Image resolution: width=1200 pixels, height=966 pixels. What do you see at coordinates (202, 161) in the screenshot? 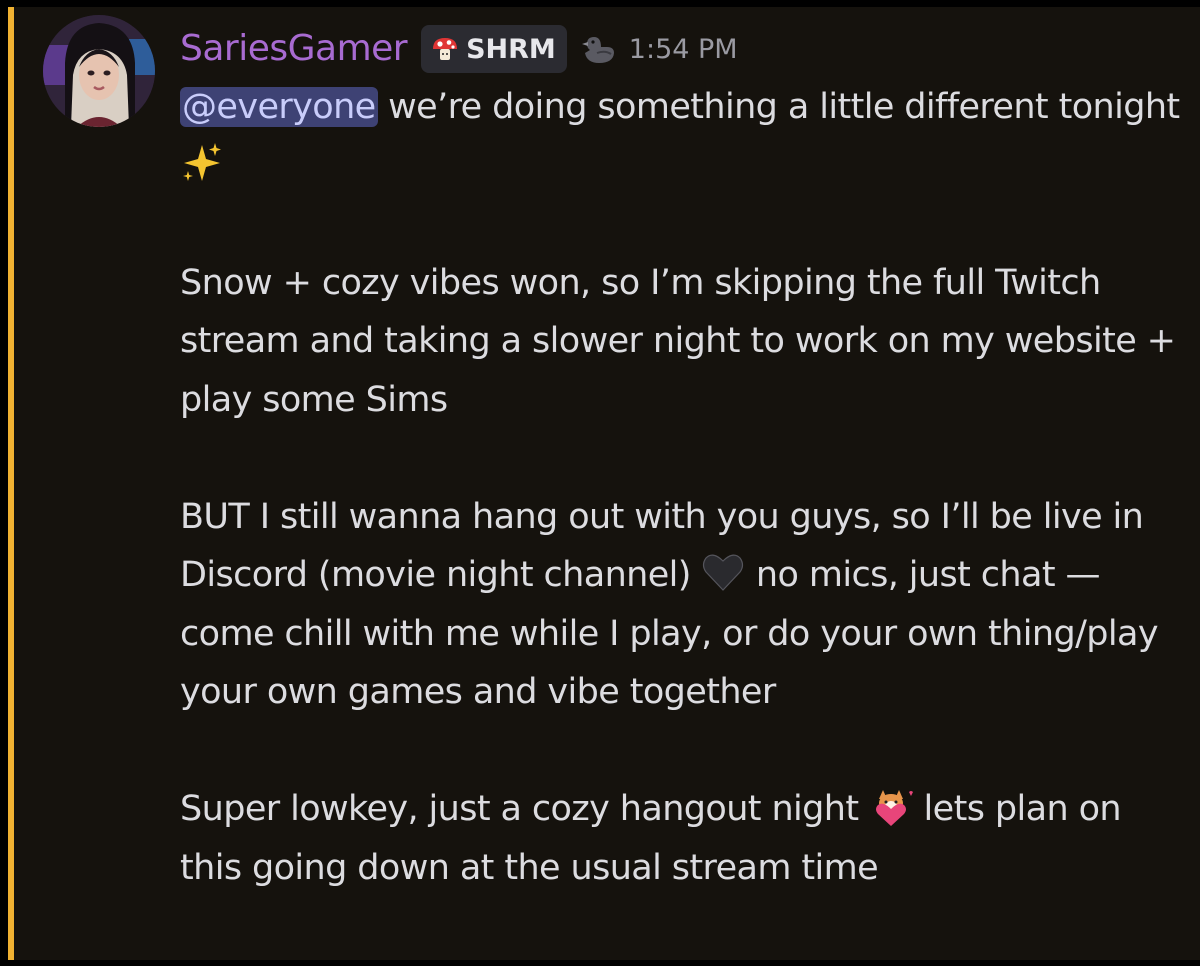
I see `sparkles-emoji` at bounding box center [202, 161].